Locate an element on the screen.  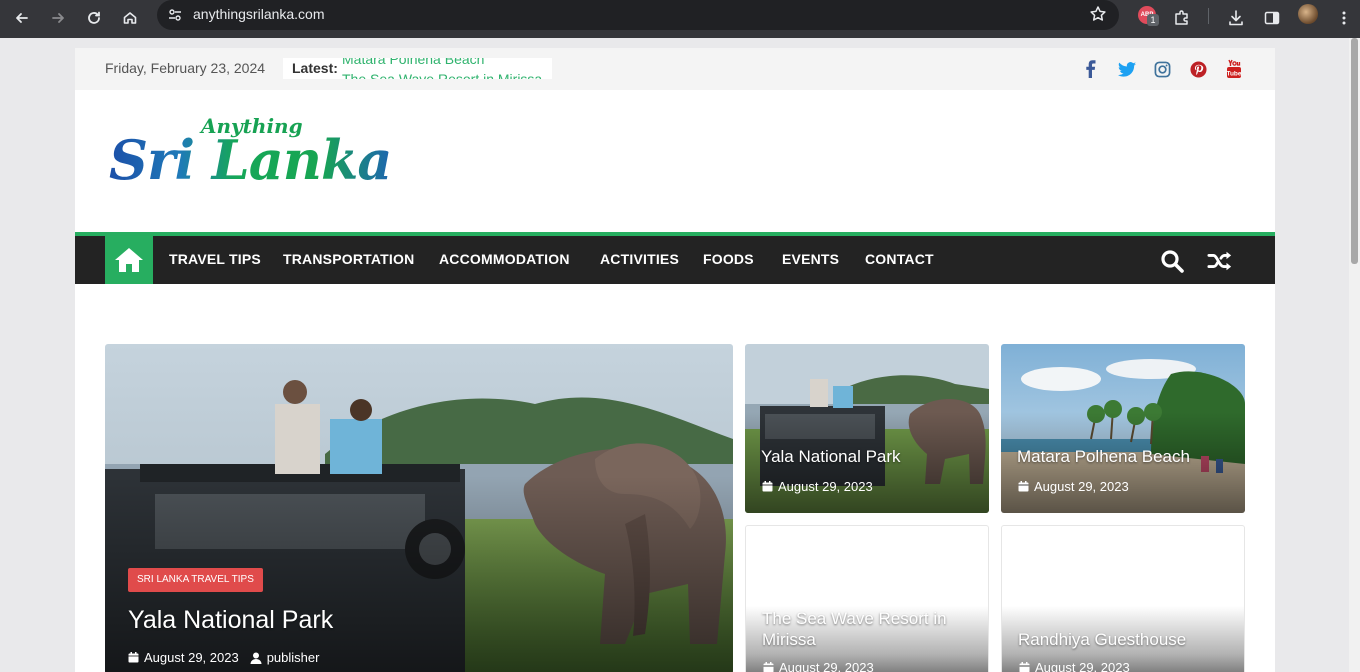
reload-icon is located at coordinates (94, 17).